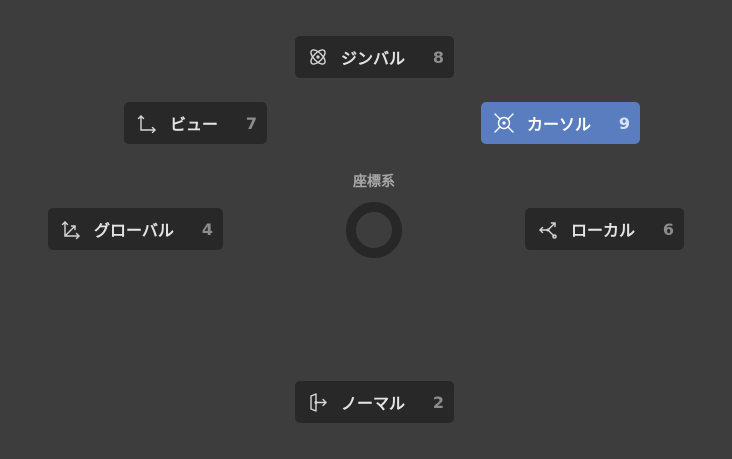  I want to click on shortcut-key: 6, so click(668, 229).